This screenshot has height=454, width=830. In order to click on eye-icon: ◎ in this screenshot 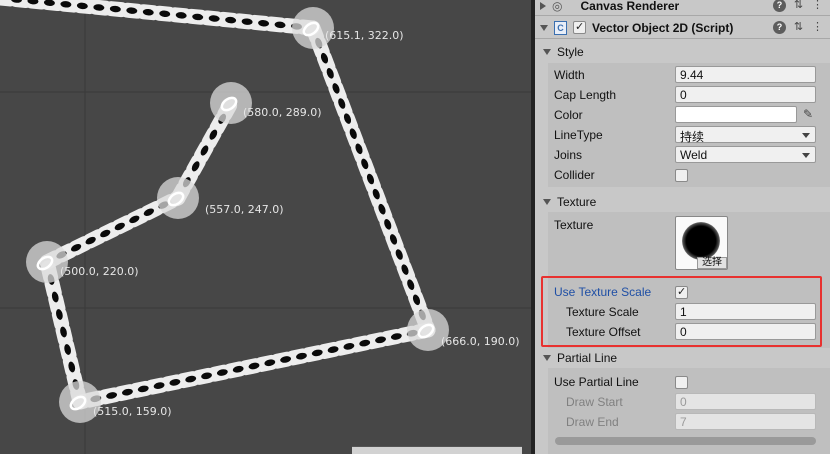, I will do `click(557, 6)`.